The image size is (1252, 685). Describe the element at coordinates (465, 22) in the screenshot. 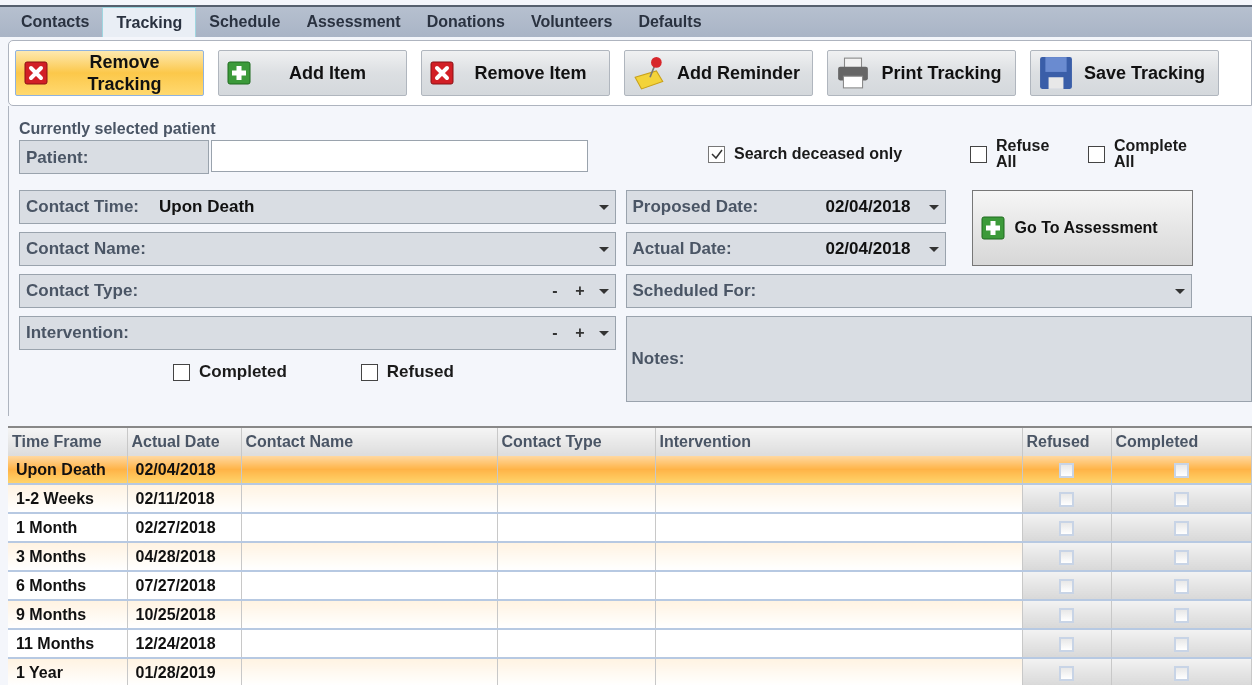

I see `tab: Donations` at that location.